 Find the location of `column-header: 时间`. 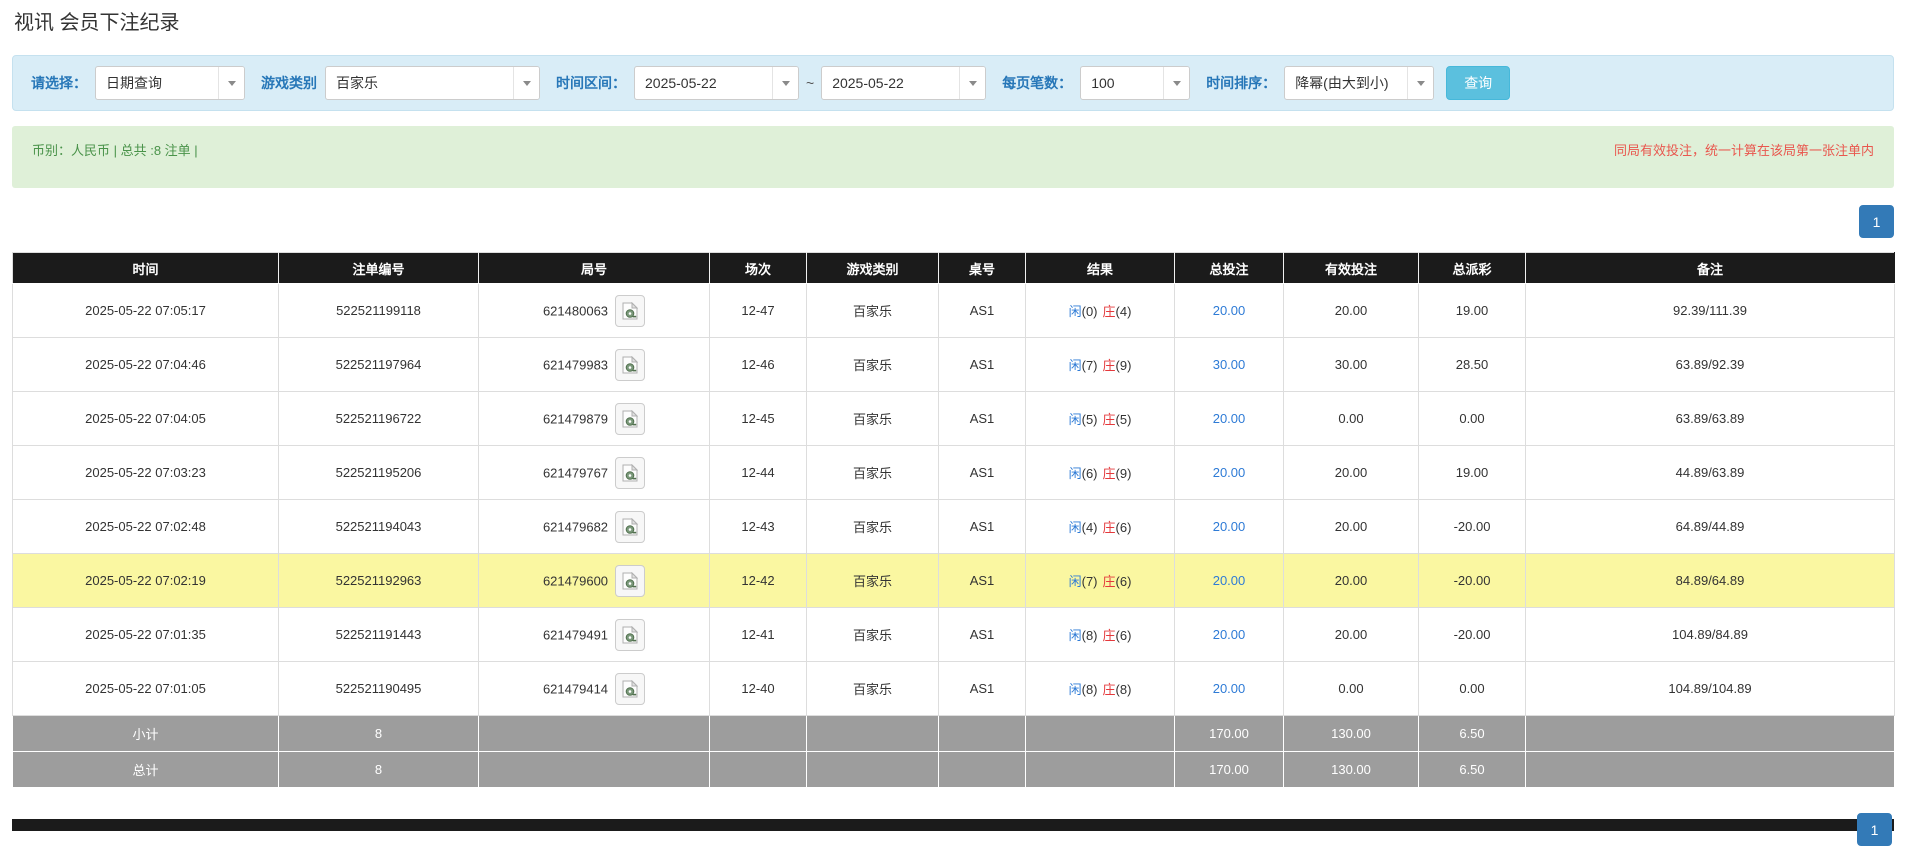

column-header: 时间 is located at coordinates (145, 268).